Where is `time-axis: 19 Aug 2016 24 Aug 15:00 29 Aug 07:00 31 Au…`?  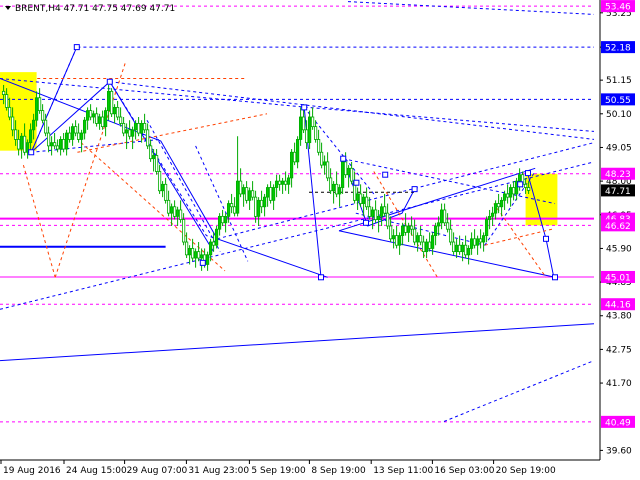
time-axis: 19 Aug 2016 24 Aug 15:00 29 Aug 07:00 31 Au… is located at coordinates (300, 467).